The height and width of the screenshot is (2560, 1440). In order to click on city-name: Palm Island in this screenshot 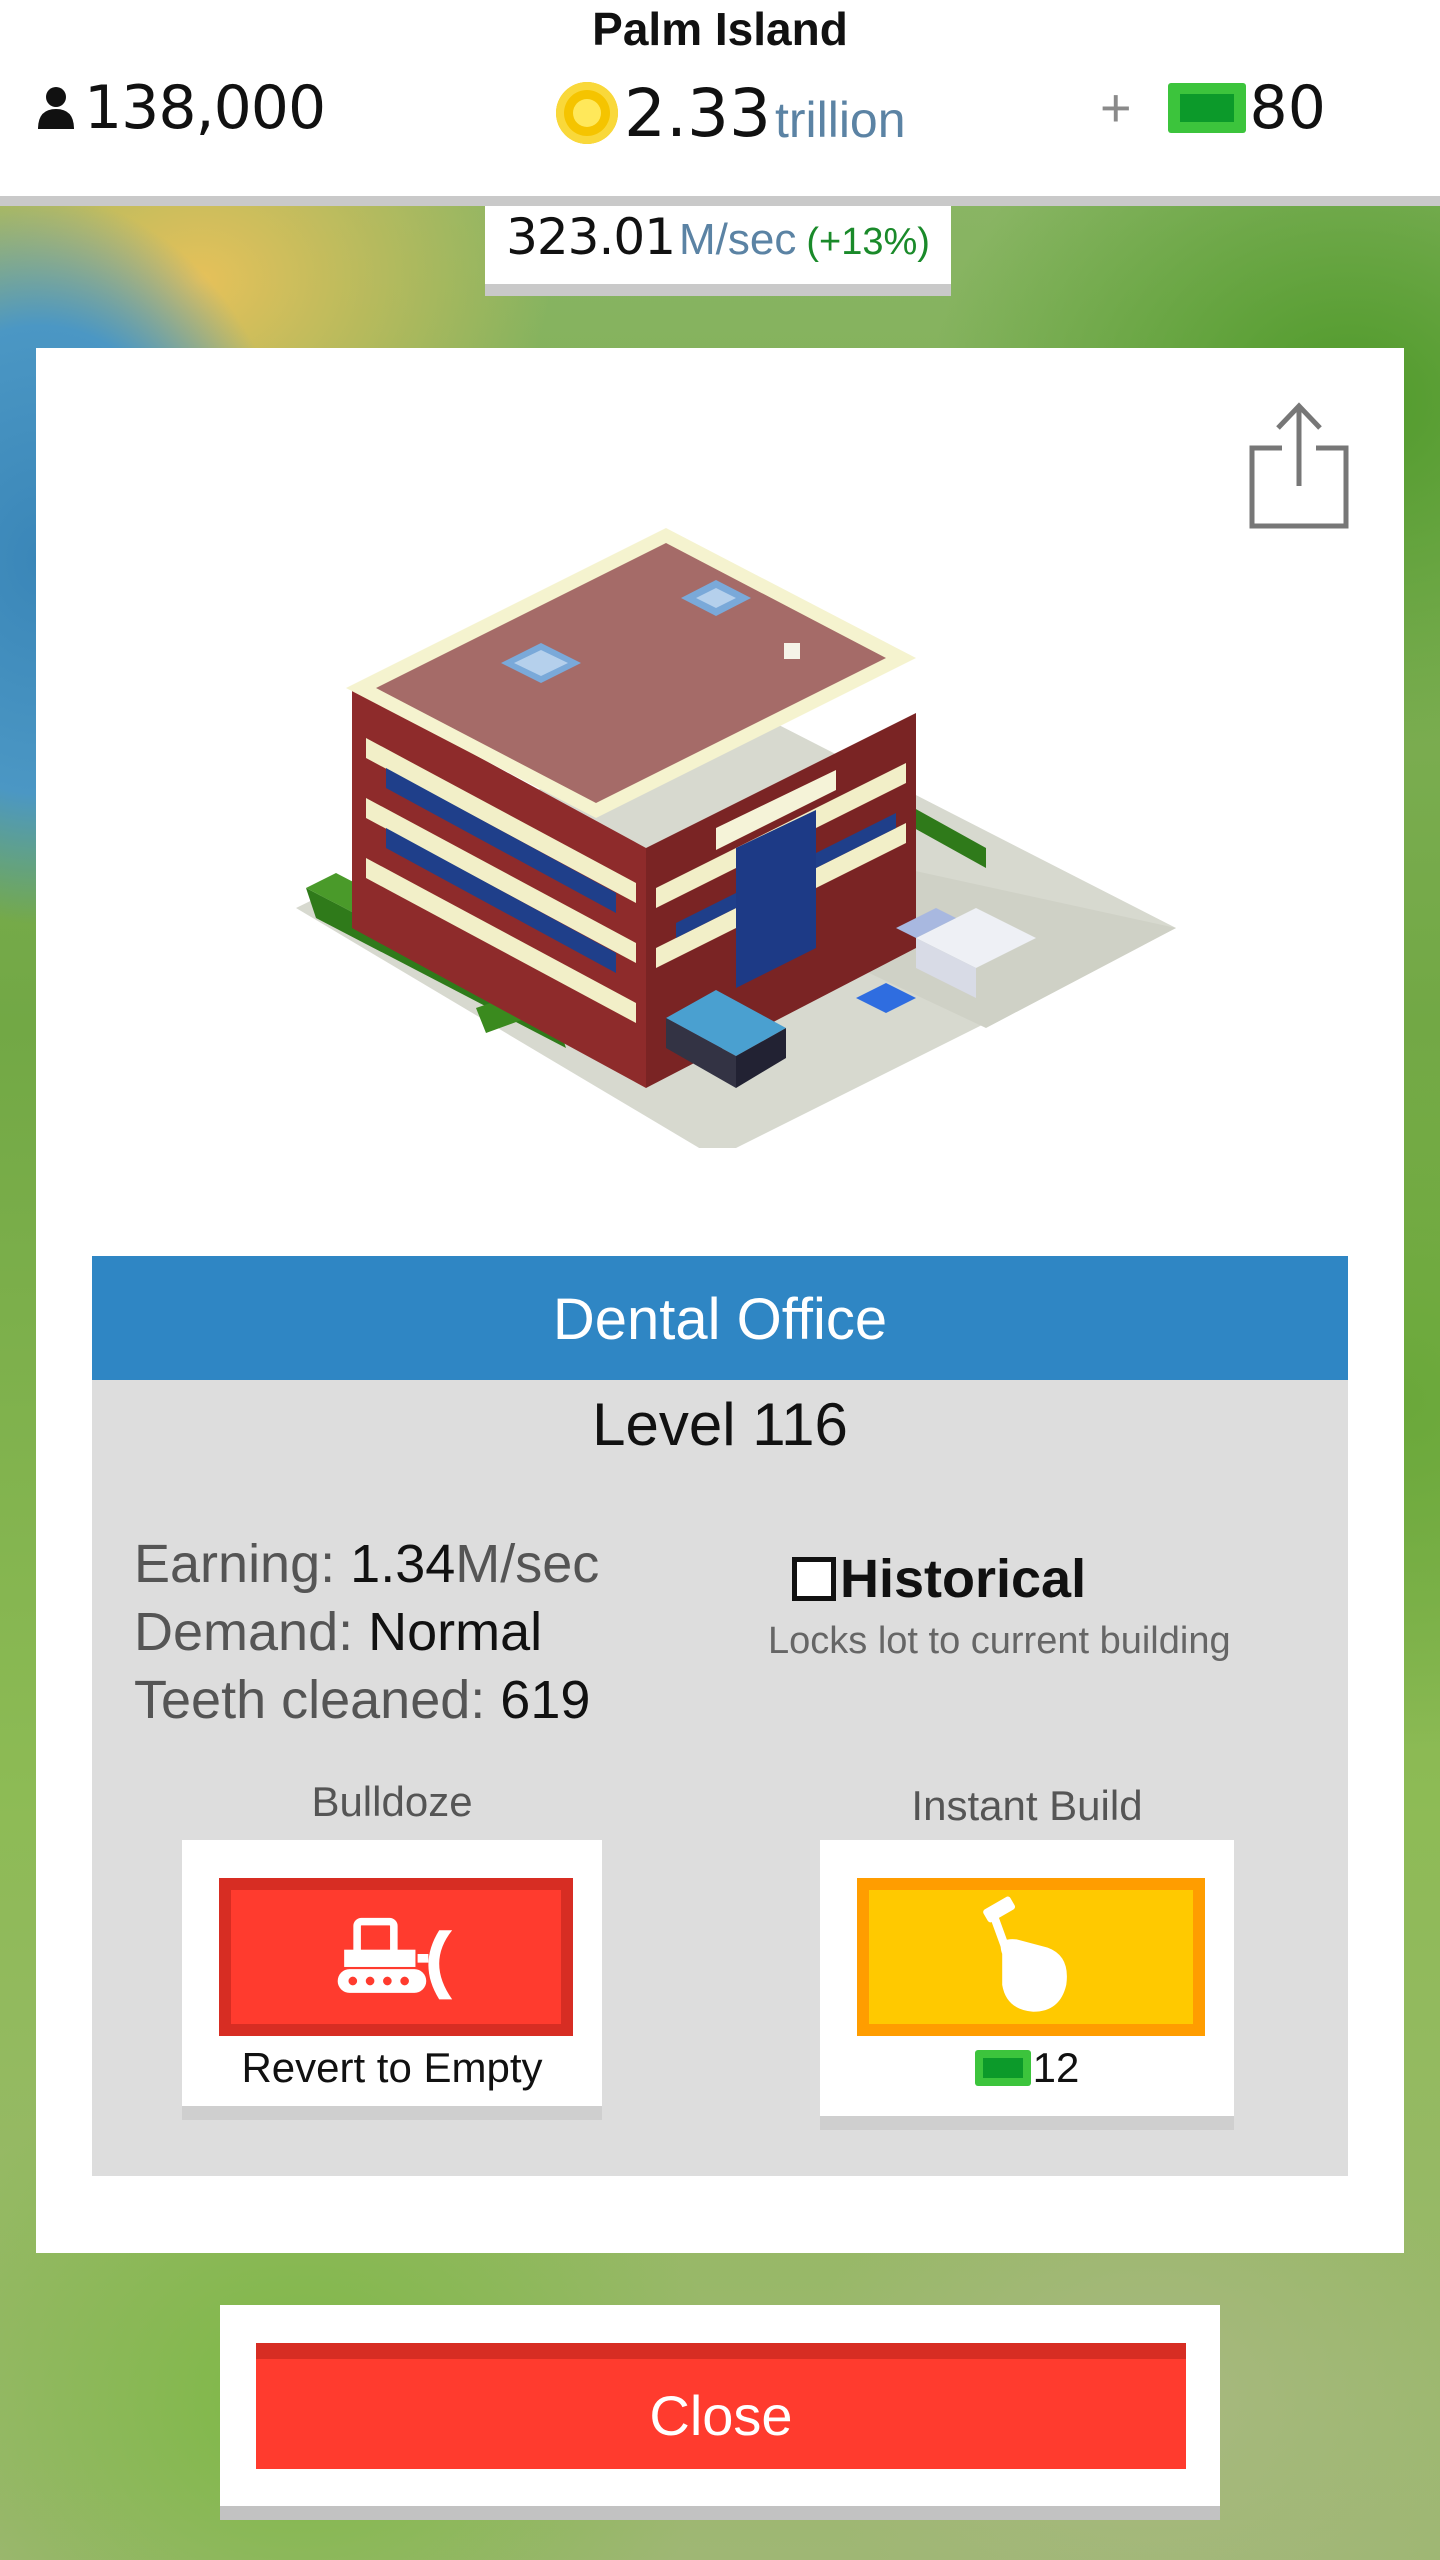, I will do `click(720, 29)`.